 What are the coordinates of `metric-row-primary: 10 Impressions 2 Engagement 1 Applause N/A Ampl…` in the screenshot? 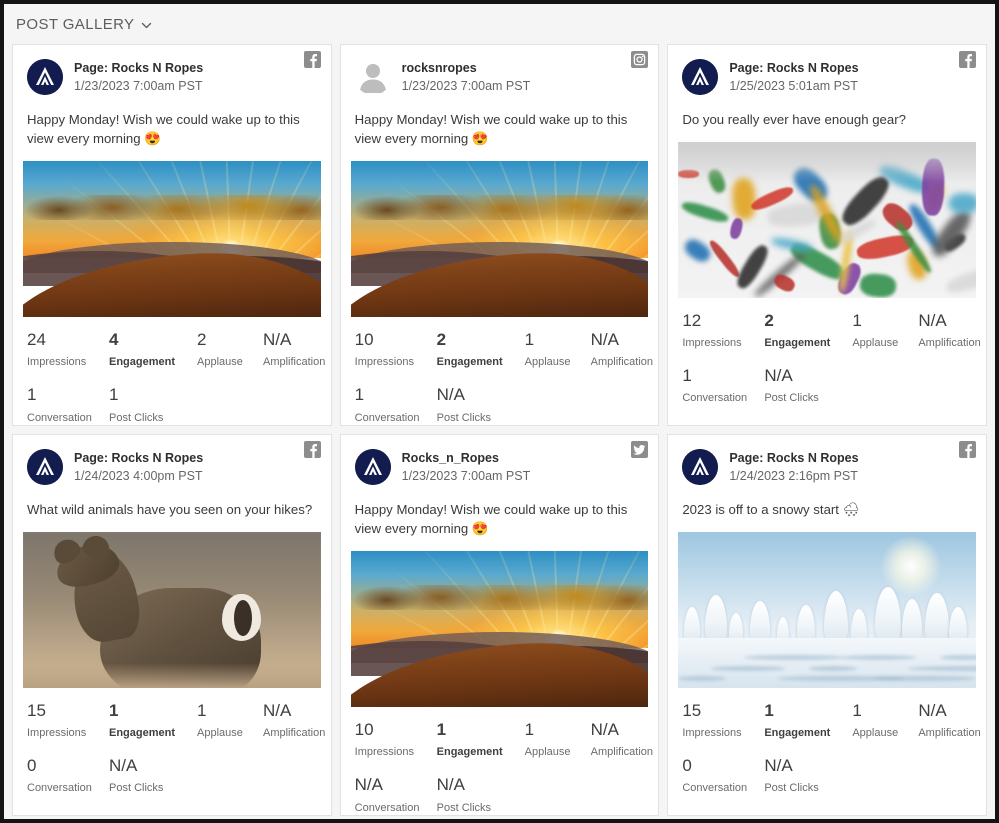 It's located at (504, 349).